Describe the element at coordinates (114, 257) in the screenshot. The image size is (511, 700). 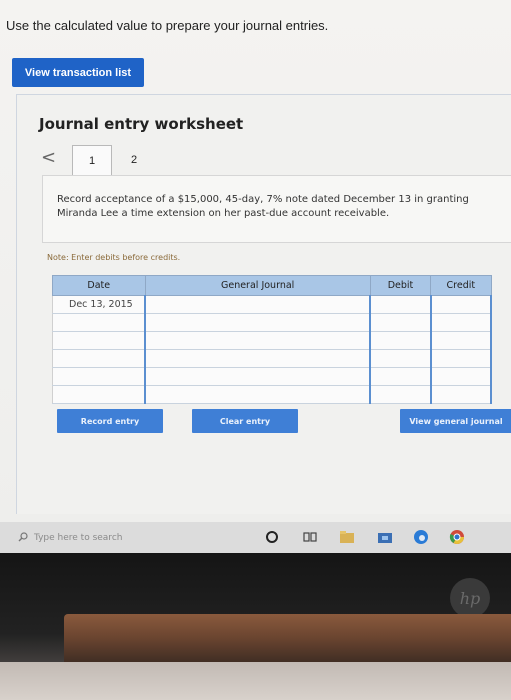
I see `debits-note: Note: Enter debits before credits.` at that location.